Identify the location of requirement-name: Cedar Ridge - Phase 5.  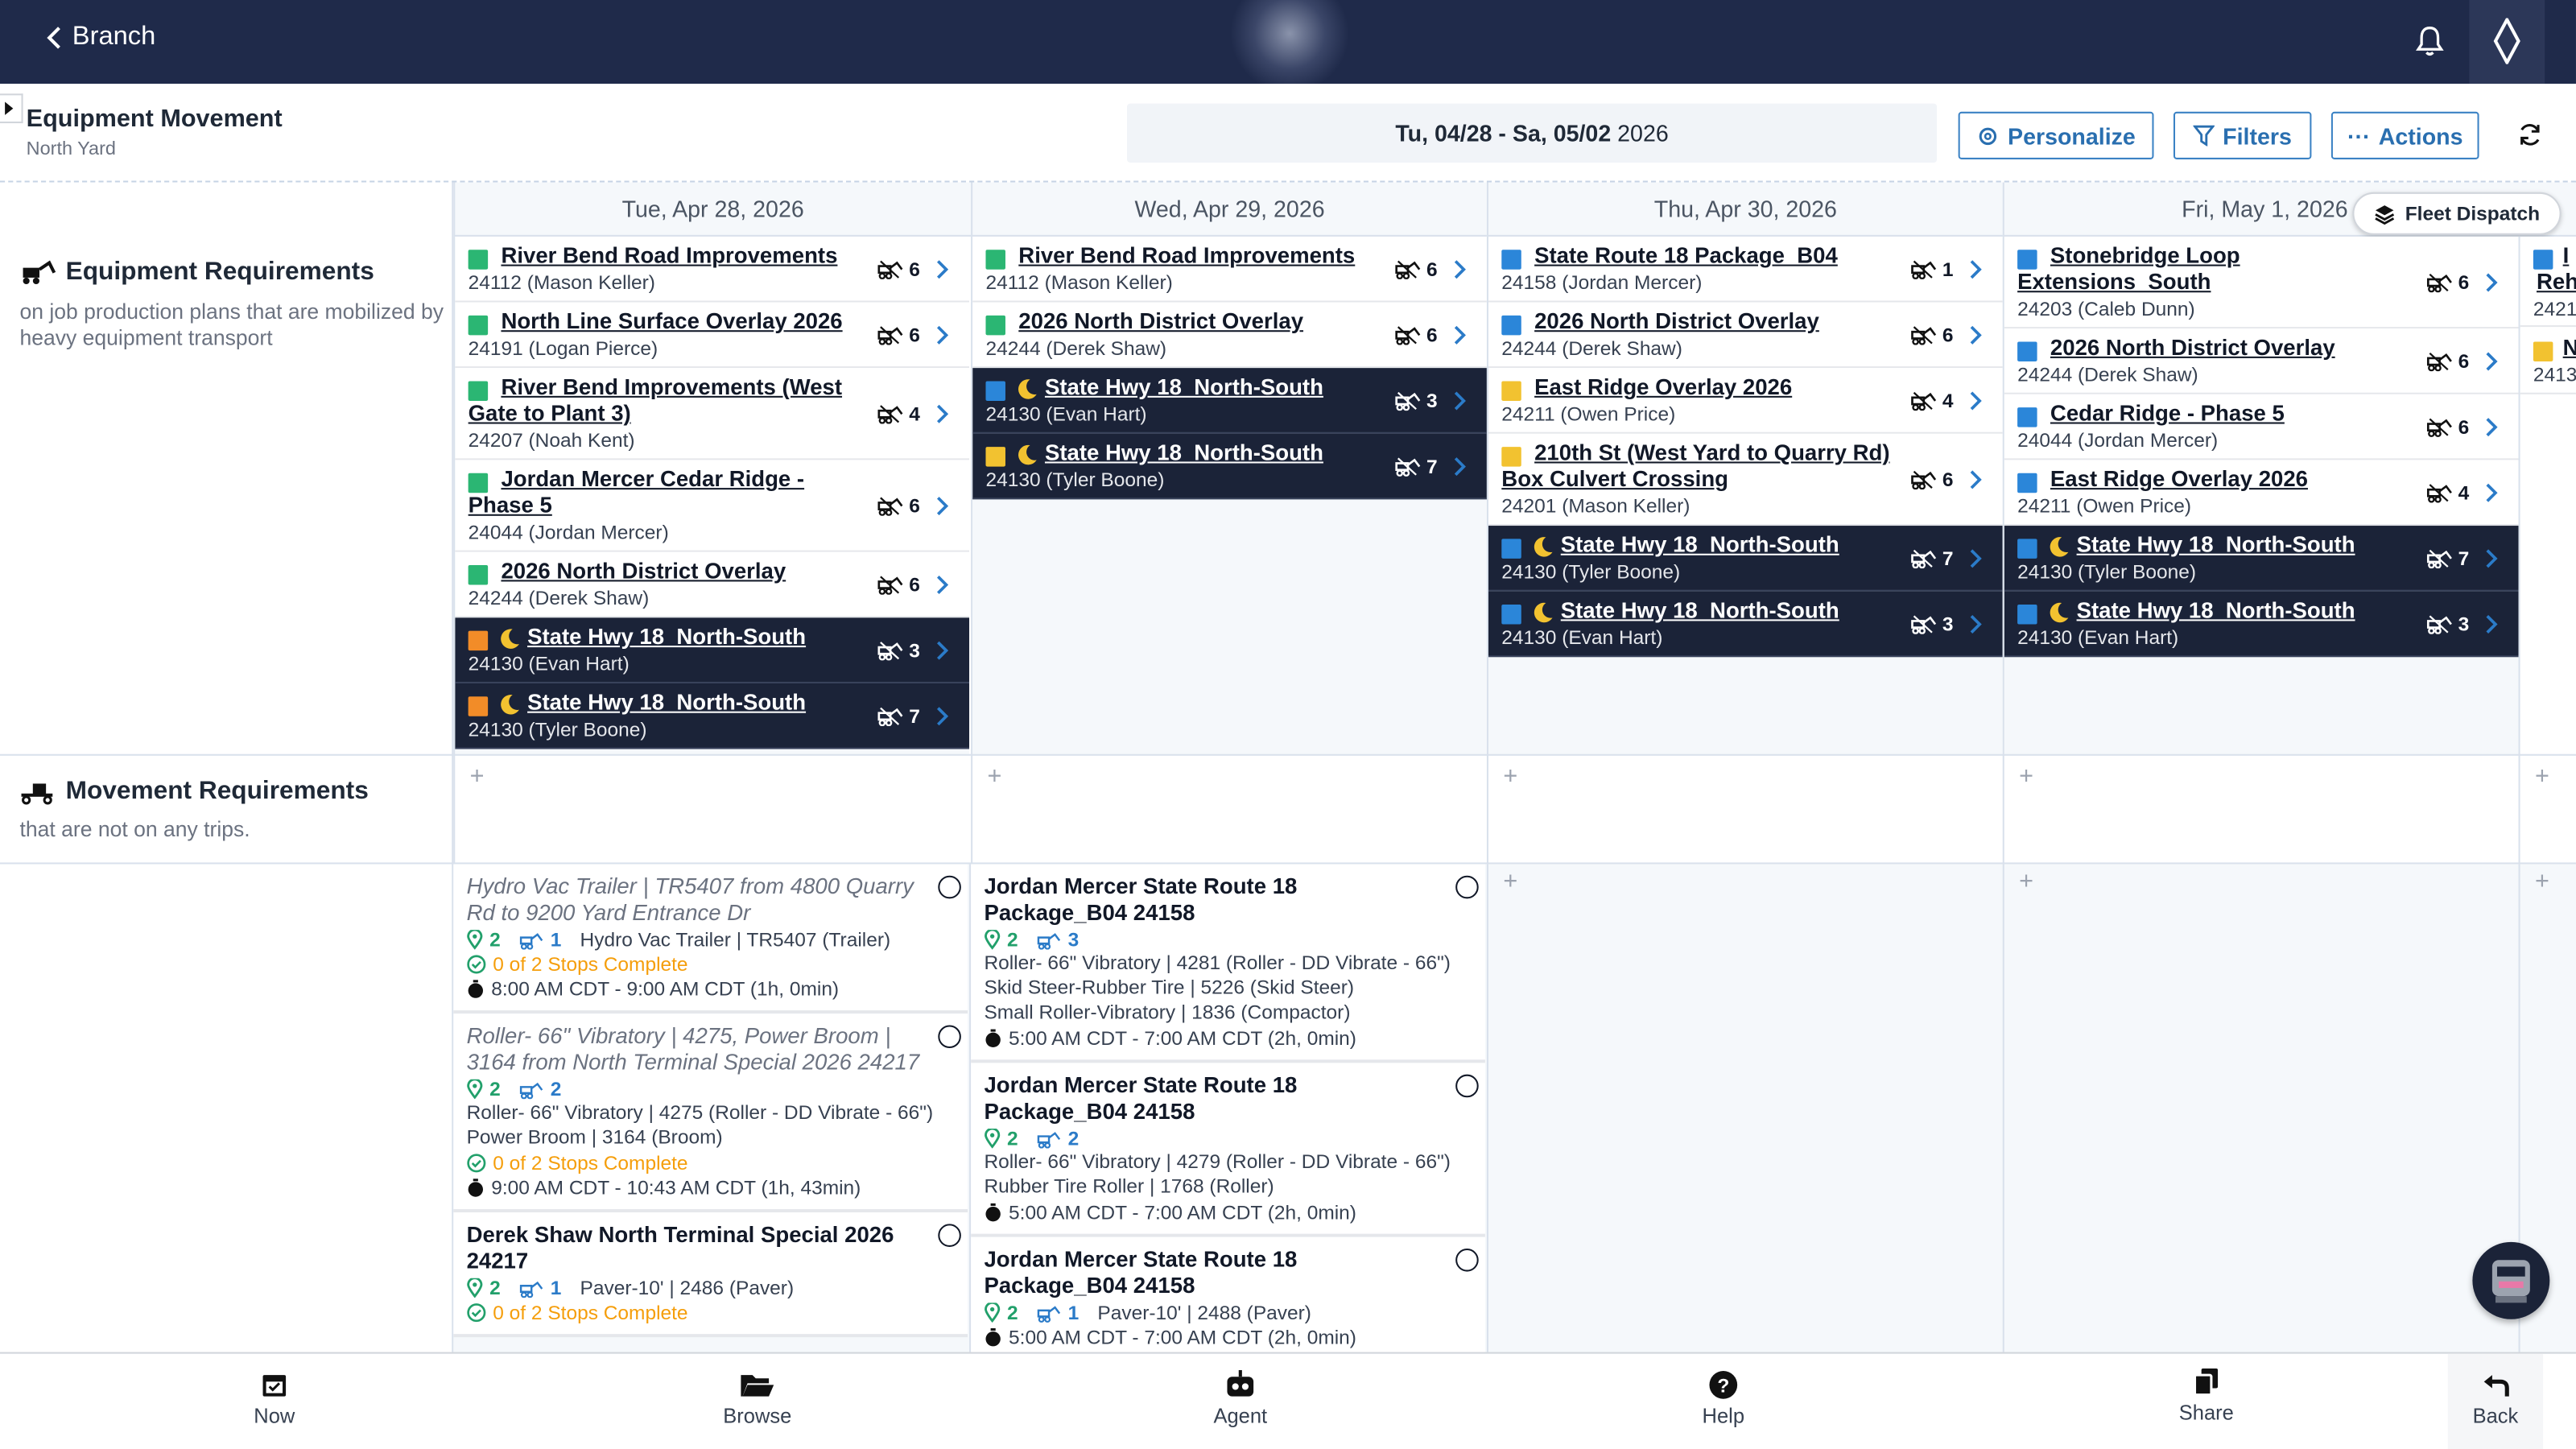
(2167, 414).